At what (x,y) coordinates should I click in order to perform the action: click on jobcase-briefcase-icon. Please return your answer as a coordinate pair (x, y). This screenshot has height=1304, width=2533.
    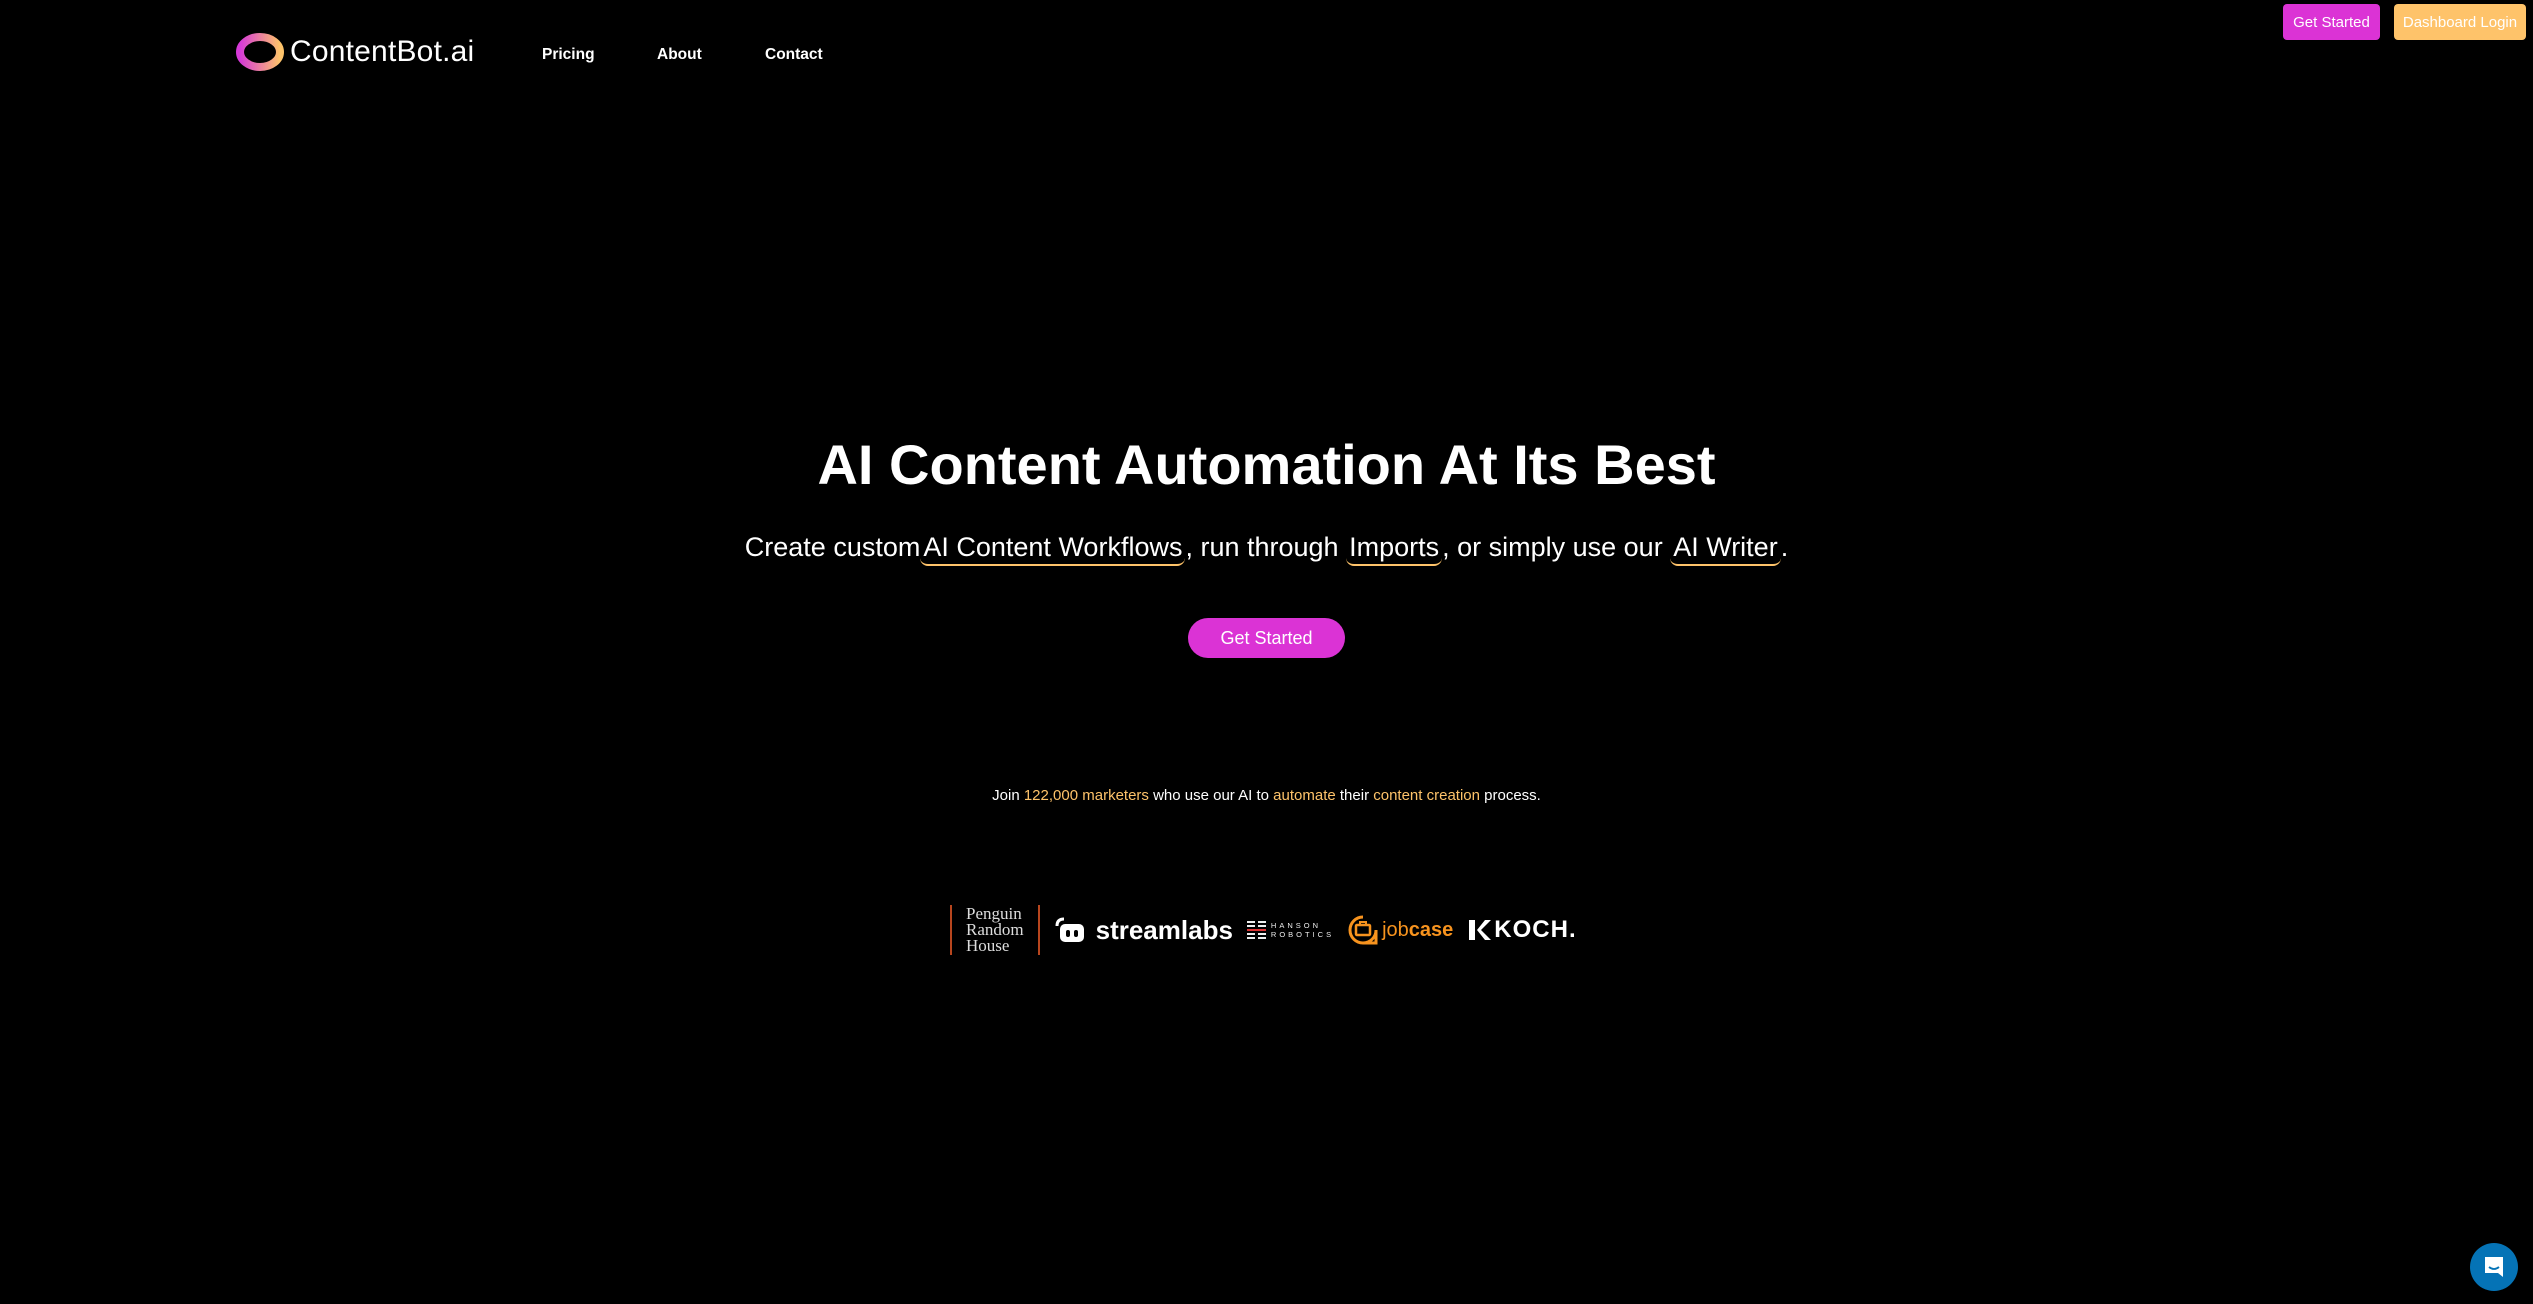
    Looking at the image, I should click on (1363, 930).